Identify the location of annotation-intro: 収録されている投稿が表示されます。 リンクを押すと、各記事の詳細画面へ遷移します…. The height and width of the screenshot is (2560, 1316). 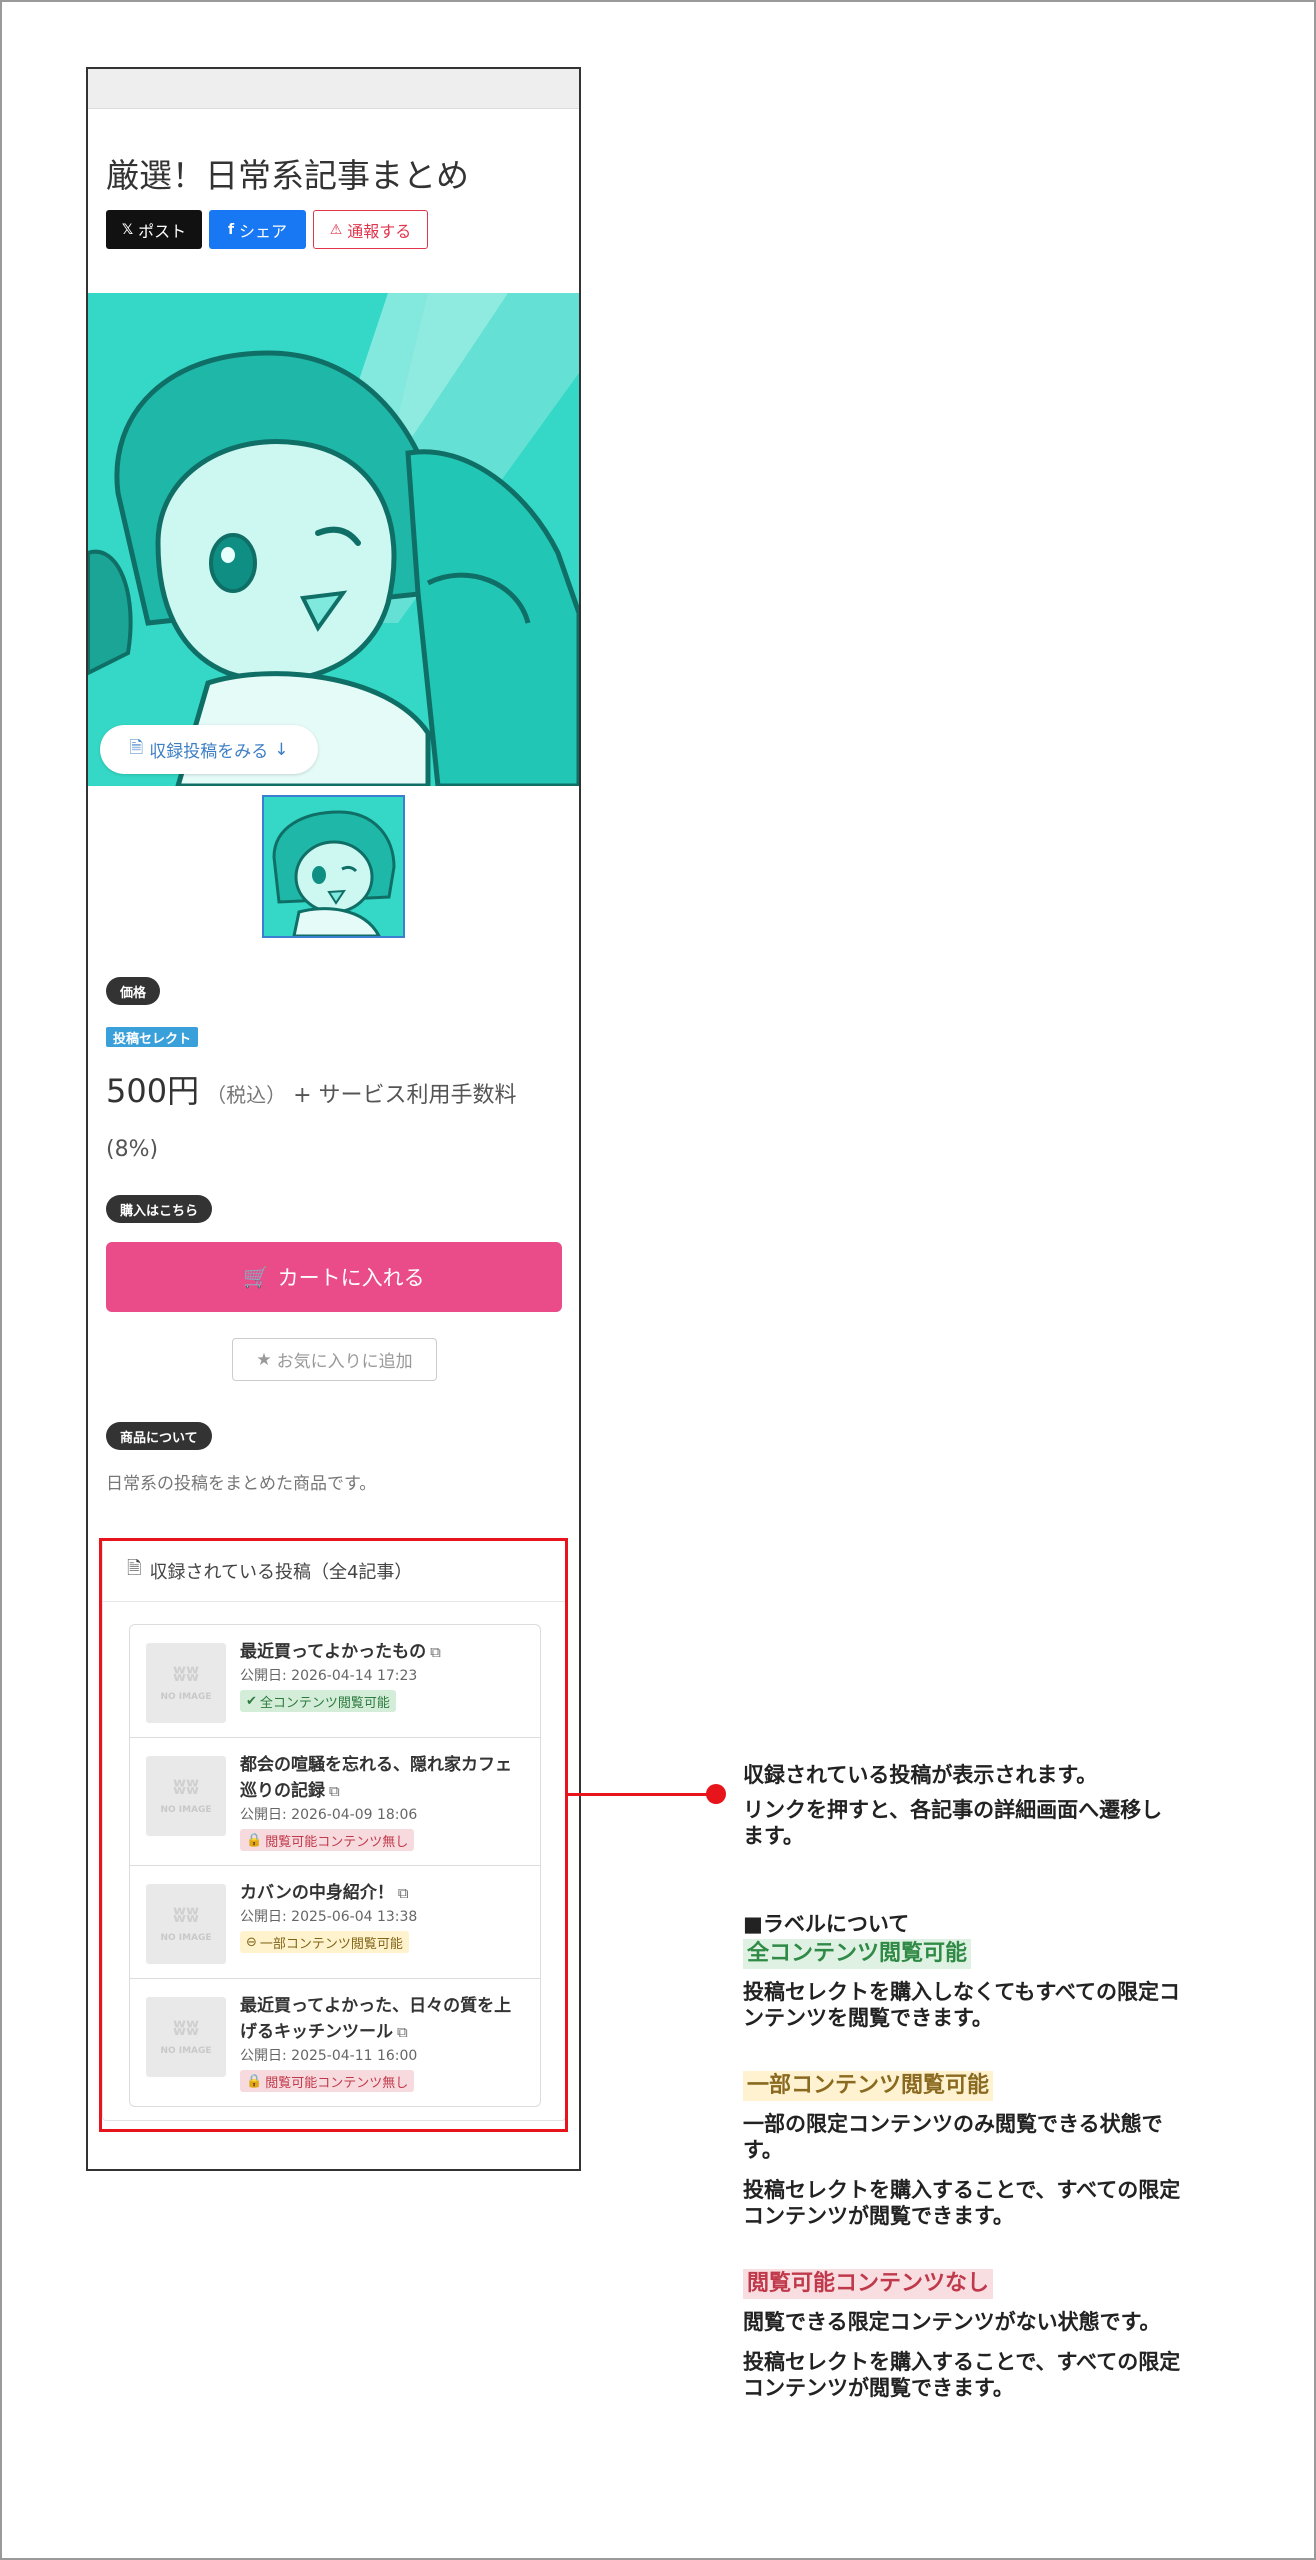
(963, 1805).